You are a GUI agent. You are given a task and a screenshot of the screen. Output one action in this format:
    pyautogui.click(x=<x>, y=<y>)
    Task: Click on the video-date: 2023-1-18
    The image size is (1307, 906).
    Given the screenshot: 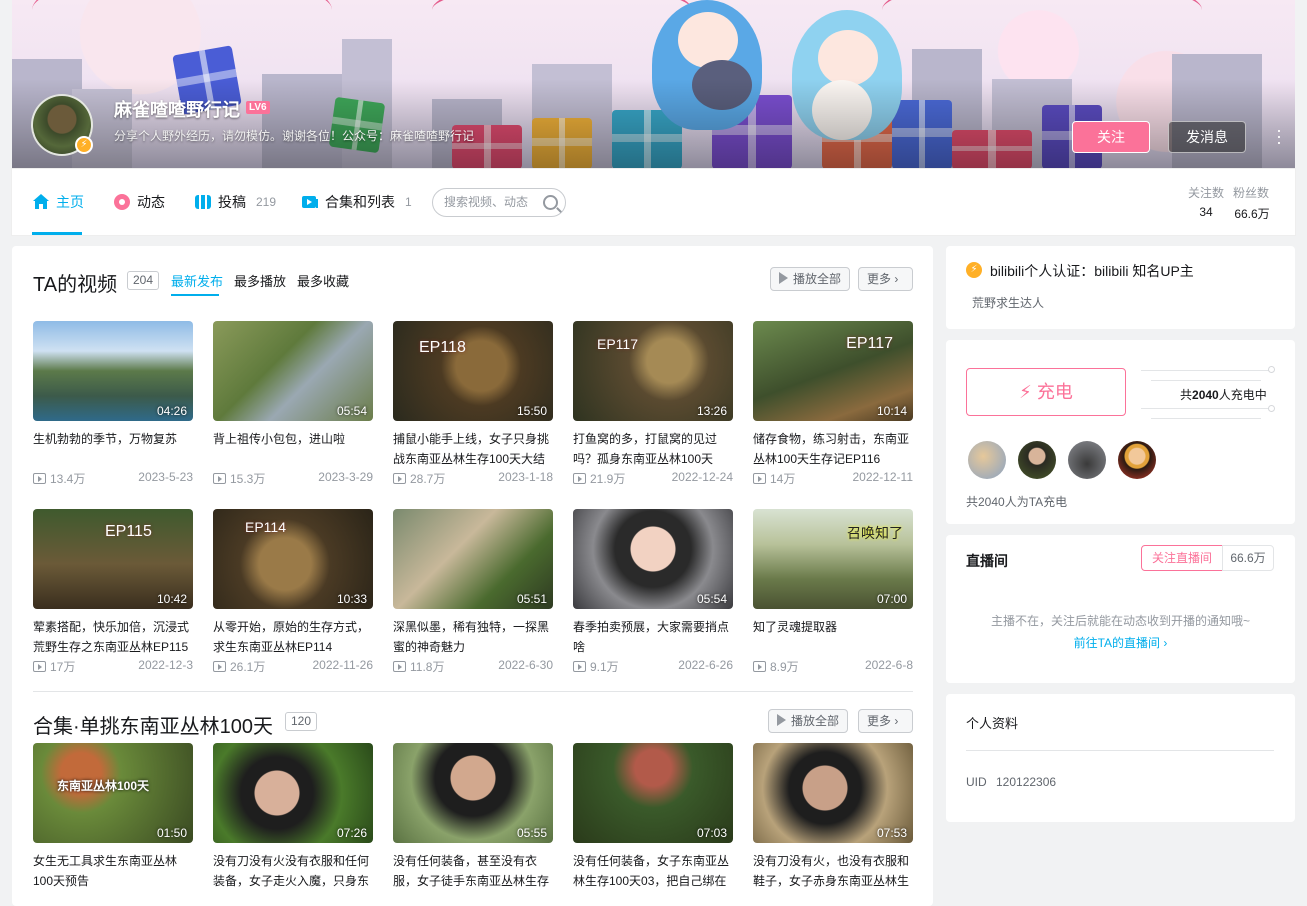 What is the action you would take?
    pyautogui.click(x=525, y=477)
    